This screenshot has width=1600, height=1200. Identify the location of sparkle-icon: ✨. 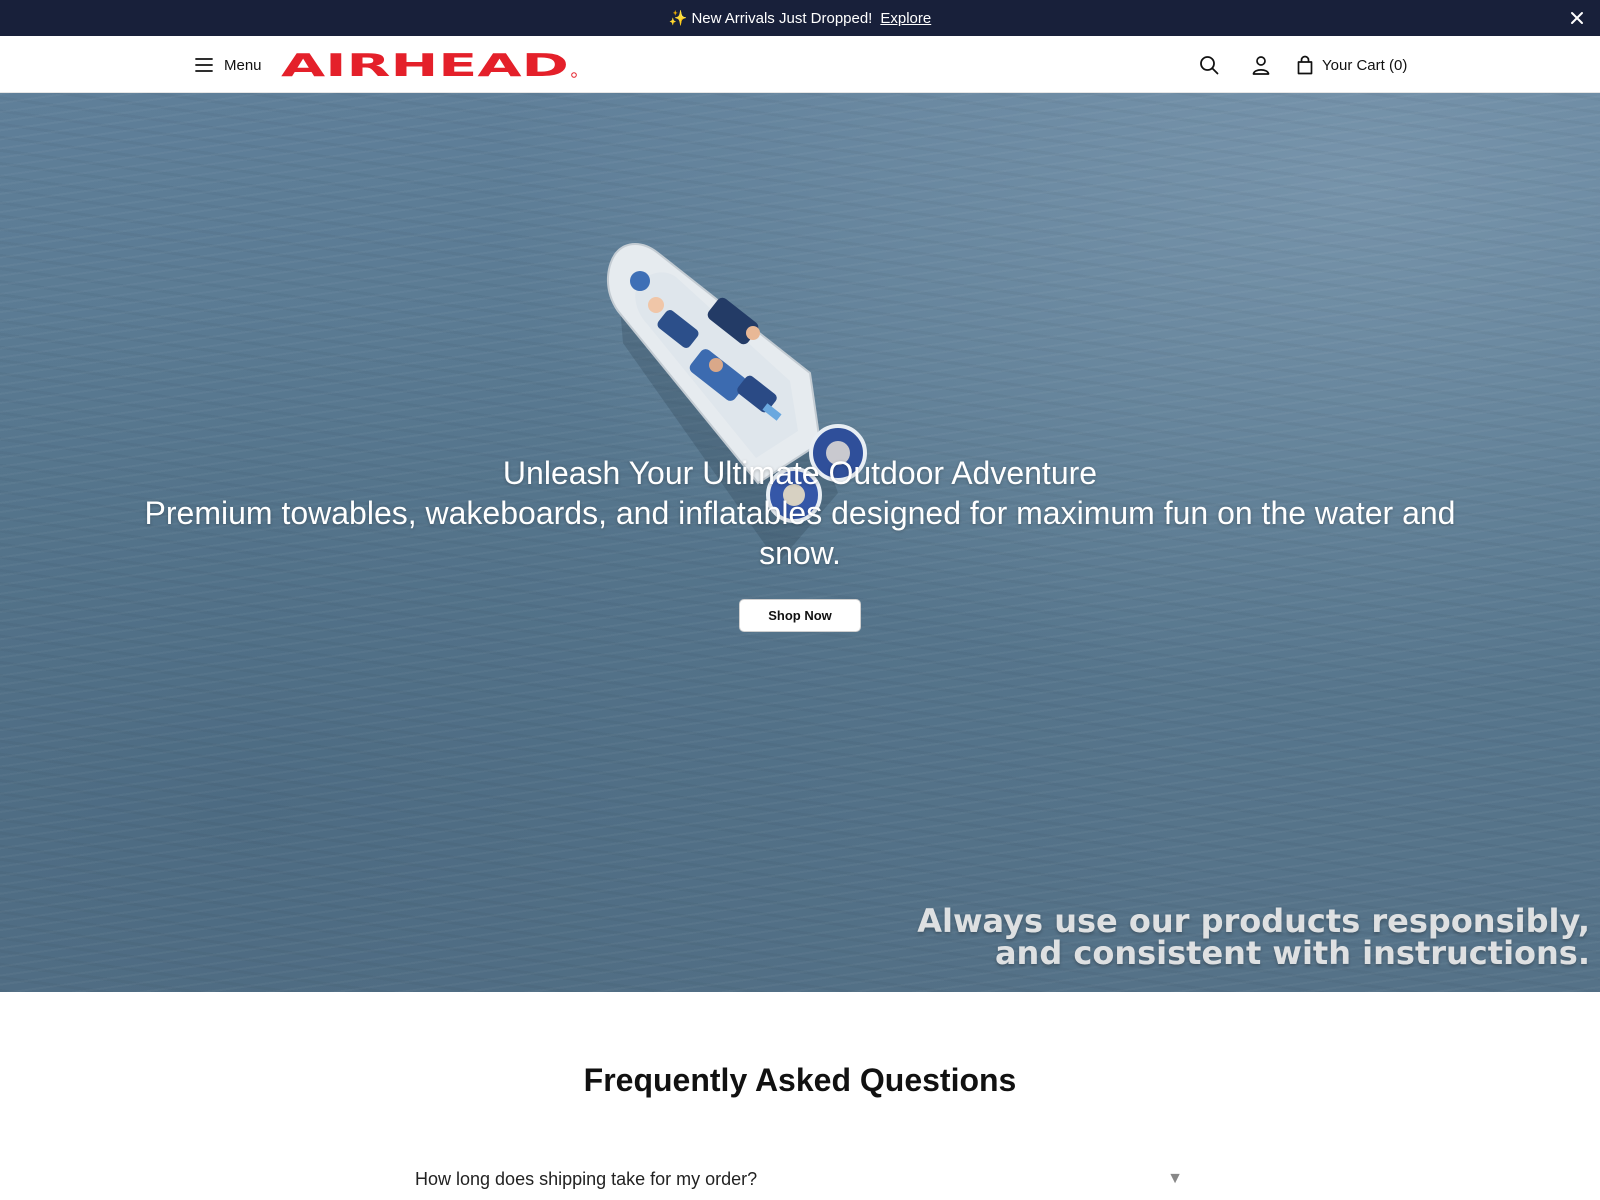
(678, 18).